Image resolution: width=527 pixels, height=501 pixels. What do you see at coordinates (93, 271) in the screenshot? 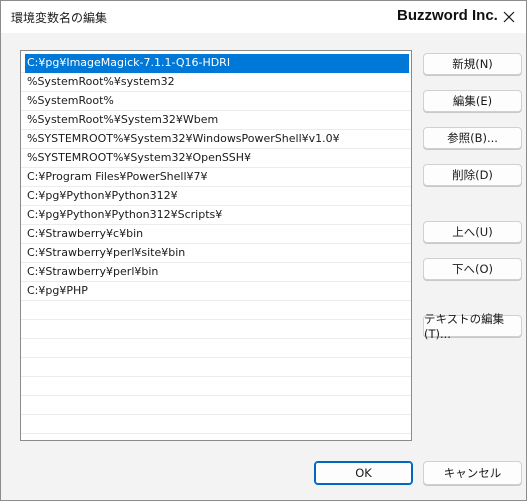
I see `list-item-text: C:¥Strawberry¥perl¥bin` at bounding box center [93, 271].